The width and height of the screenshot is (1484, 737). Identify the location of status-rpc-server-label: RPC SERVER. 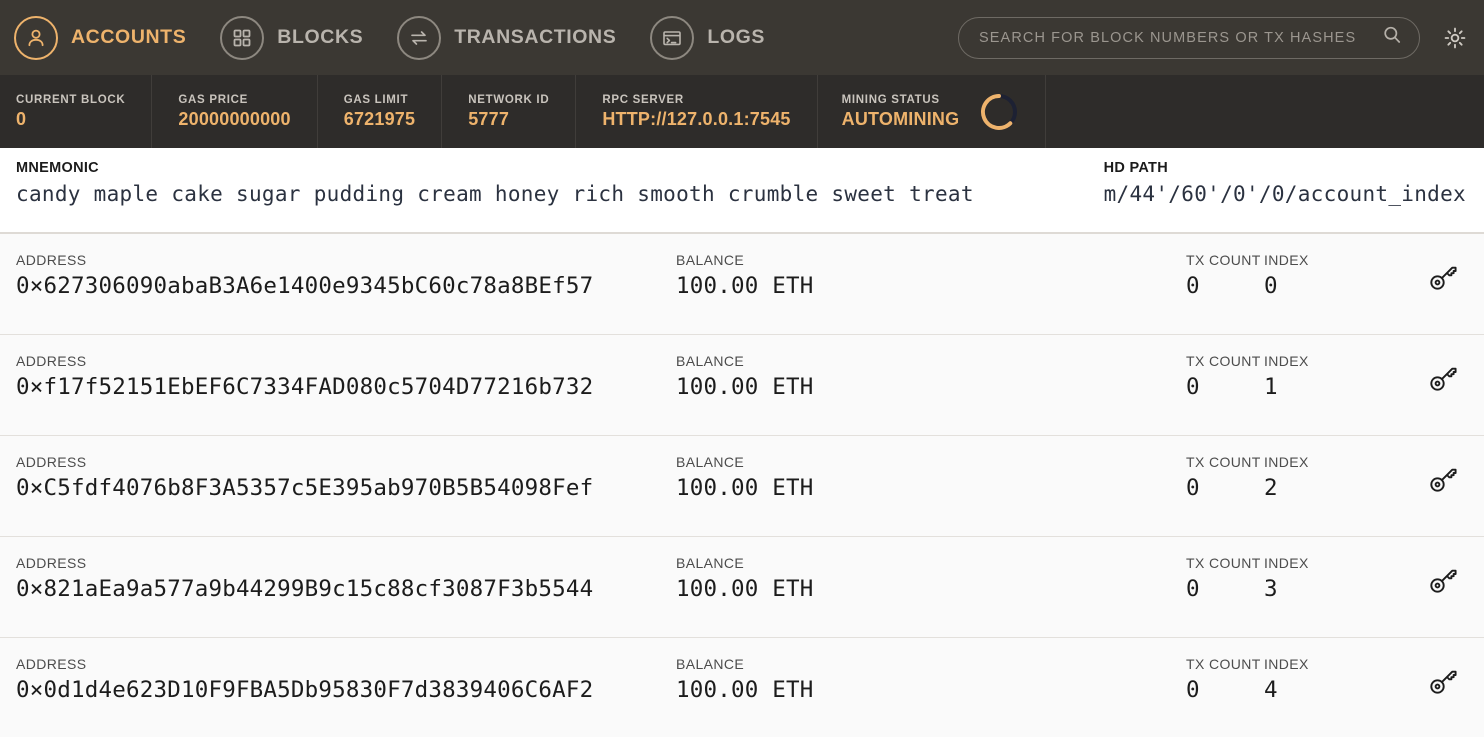
(643, 99).